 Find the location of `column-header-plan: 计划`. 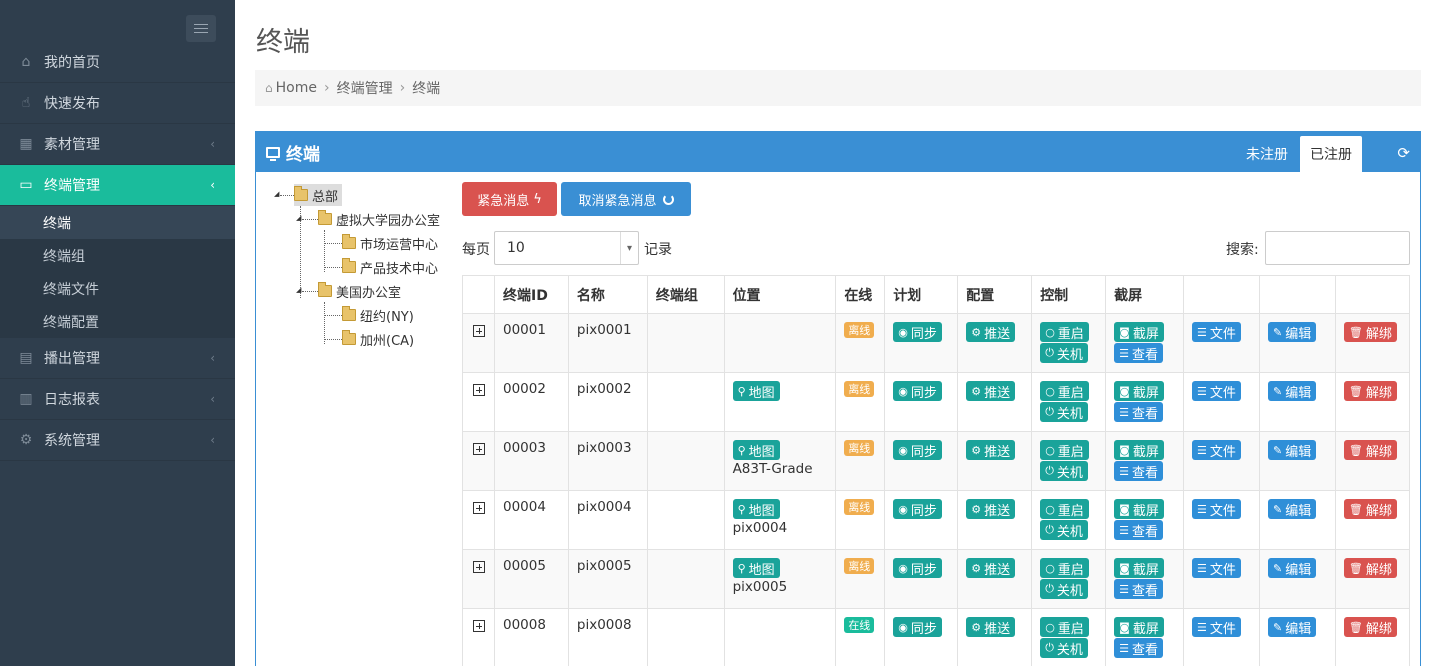

column-header-plan: 计划 is located at coordinates (921, 294).